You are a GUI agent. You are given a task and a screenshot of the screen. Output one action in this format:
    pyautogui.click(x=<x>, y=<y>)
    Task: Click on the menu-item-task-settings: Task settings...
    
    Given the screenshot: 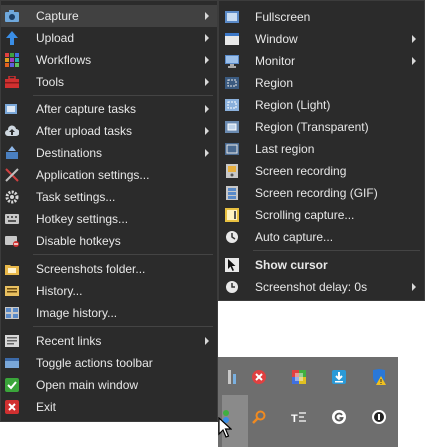 What is the action you would take?
    pyautogui.click(x=109, y=197)
    